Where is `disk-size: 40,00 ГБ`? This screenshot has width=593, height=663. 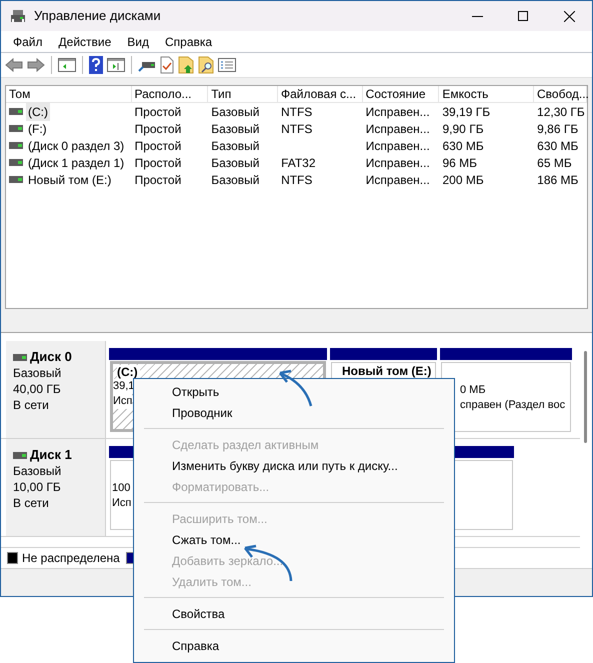 disk-size: 40,00 ГБ is located at coordinates (37, 389).